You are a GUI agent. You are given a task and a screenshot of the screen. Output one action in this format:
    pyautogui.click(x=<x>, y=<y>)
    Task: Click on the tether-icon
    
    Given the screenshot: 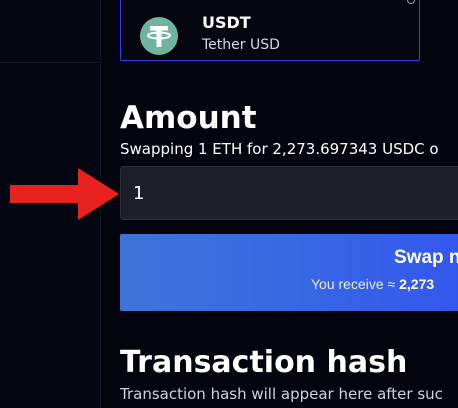 What is the action you would take?
    pyautogui.click(x=159, y=36)
    